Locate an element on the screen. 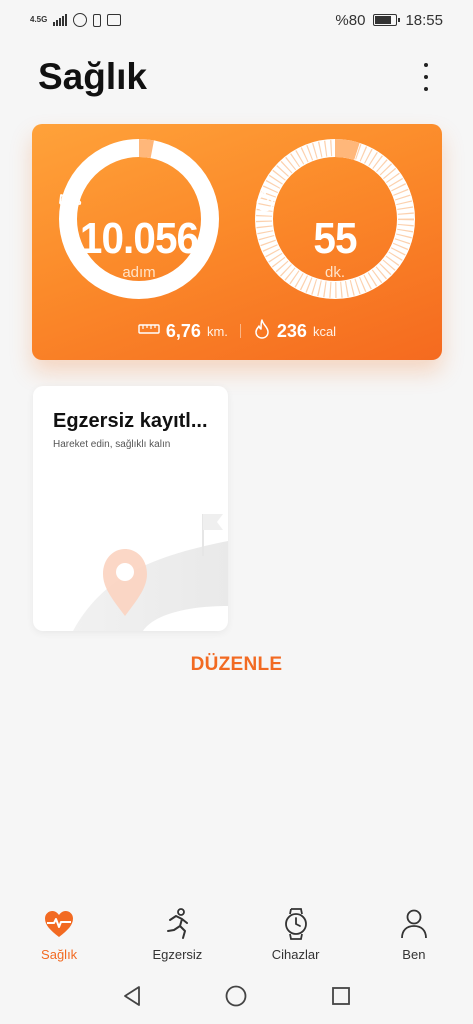  steps-value: 10.056 is located at coordinates (139, 238).